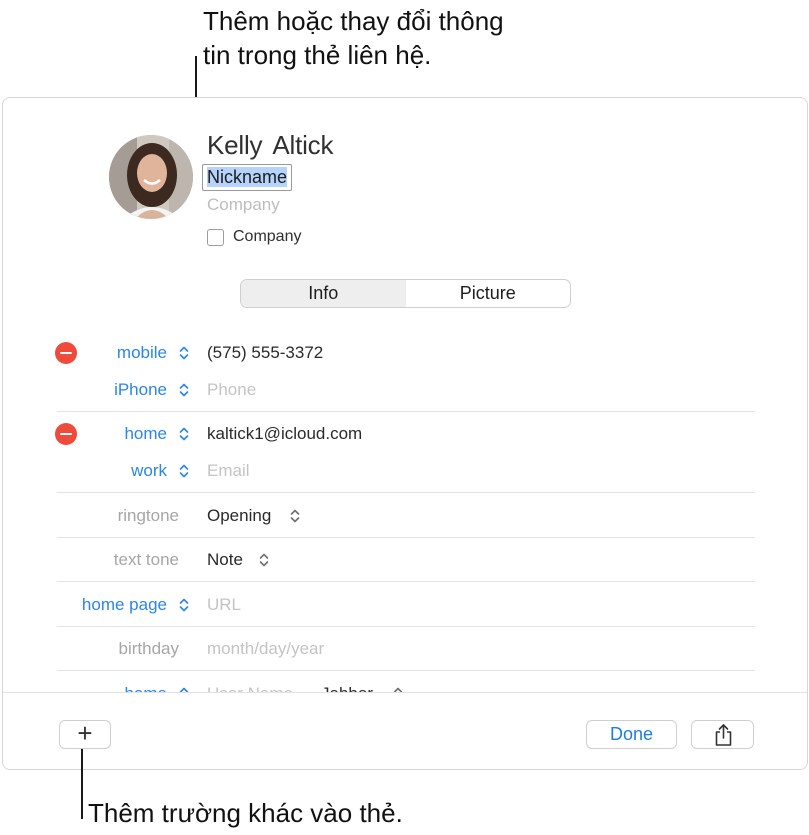 The image size is (809, 835). I want to click on share-button, so click(722, 734).